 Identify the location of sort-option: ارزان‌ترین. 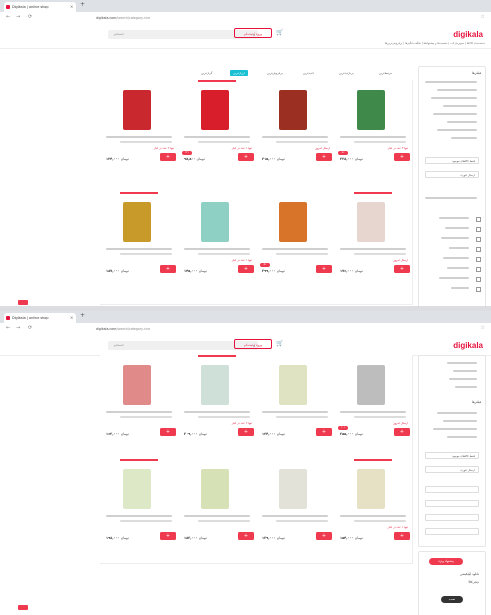
(239, 73).